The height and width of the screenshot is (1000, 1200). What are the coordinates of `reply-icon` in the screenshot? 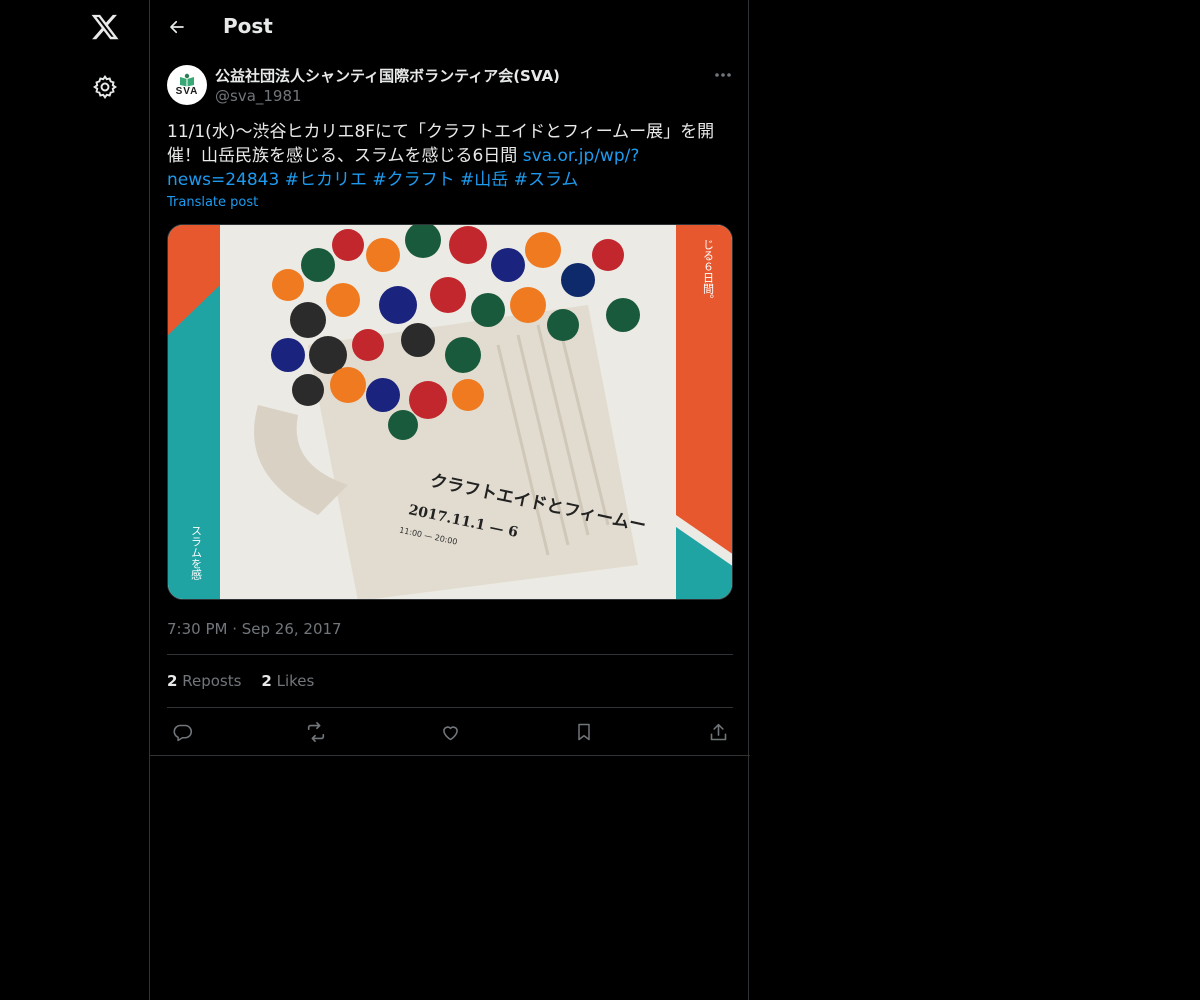 It's located at (182, 732).